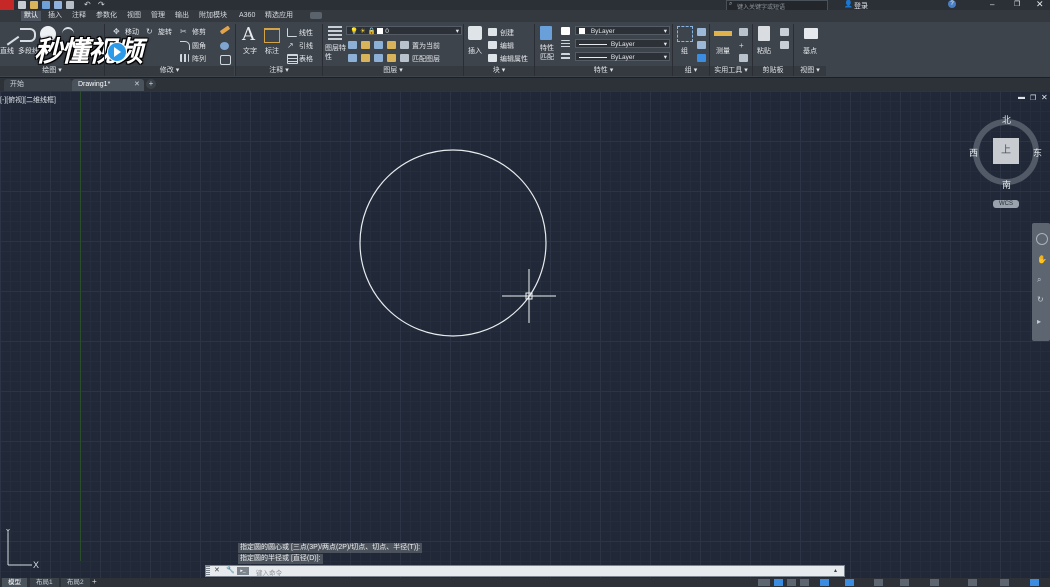 The width and height of the screenshot is (1050, 587). I want to click on match-layer-icon, so click(404, 58).